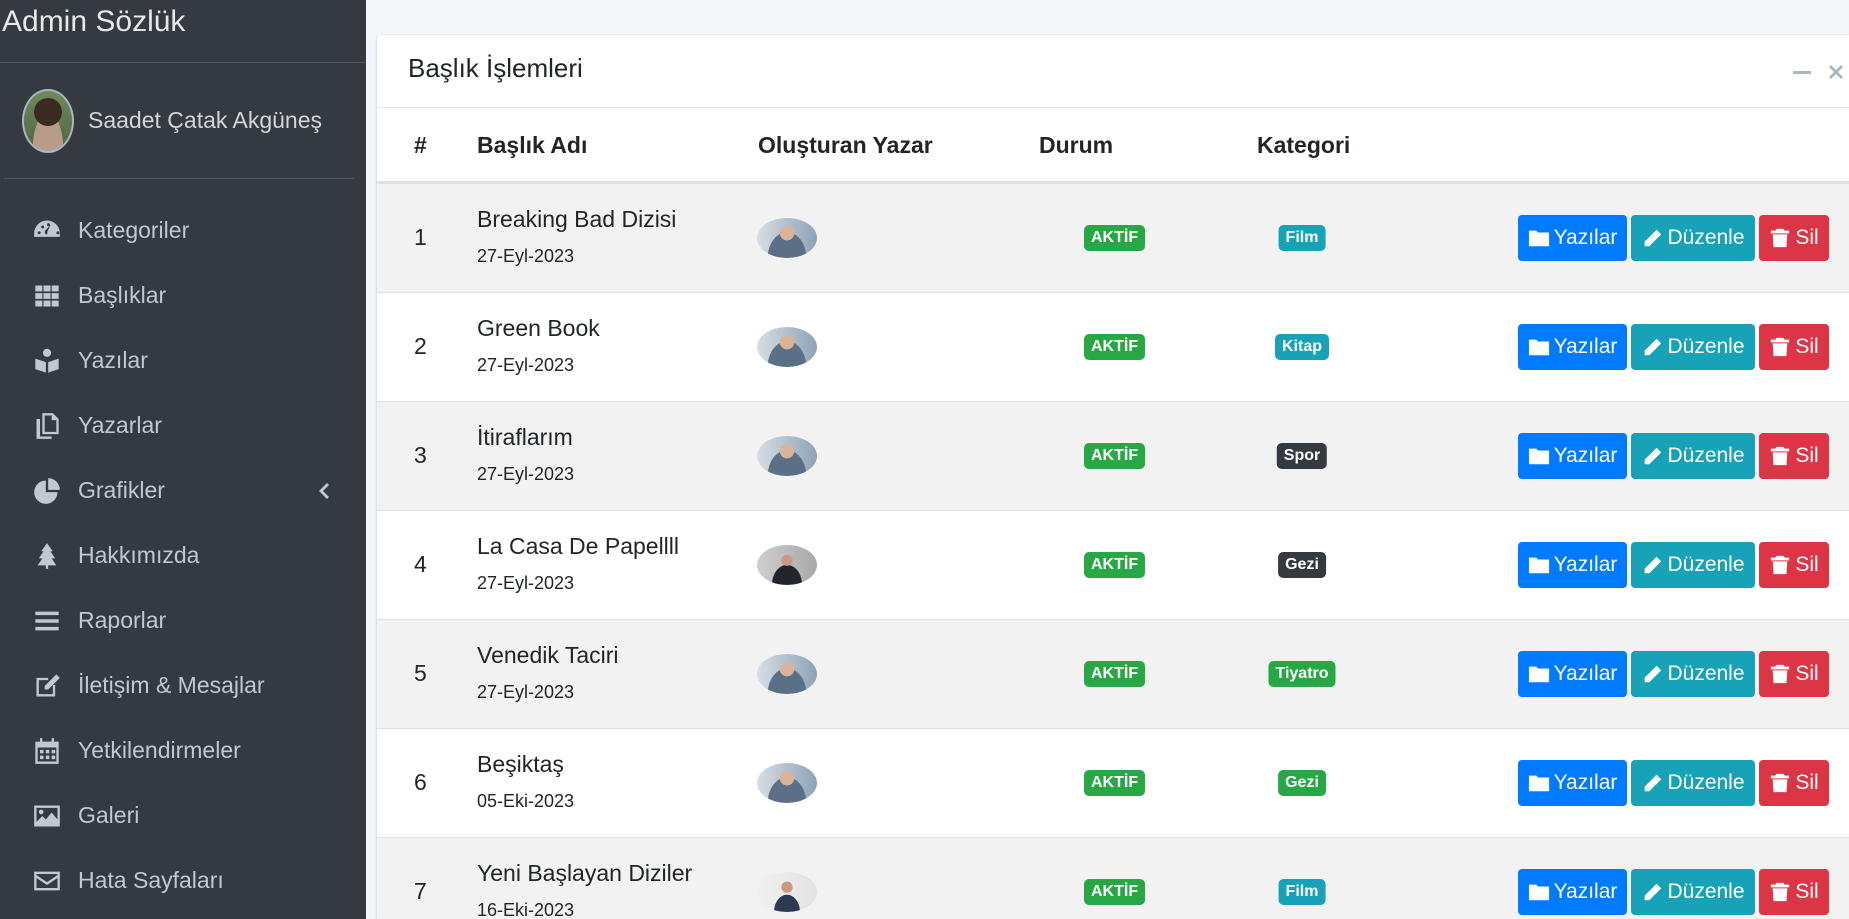  I want to click on sidebar-item-raporlar: Raporlar, so click(183, 620).